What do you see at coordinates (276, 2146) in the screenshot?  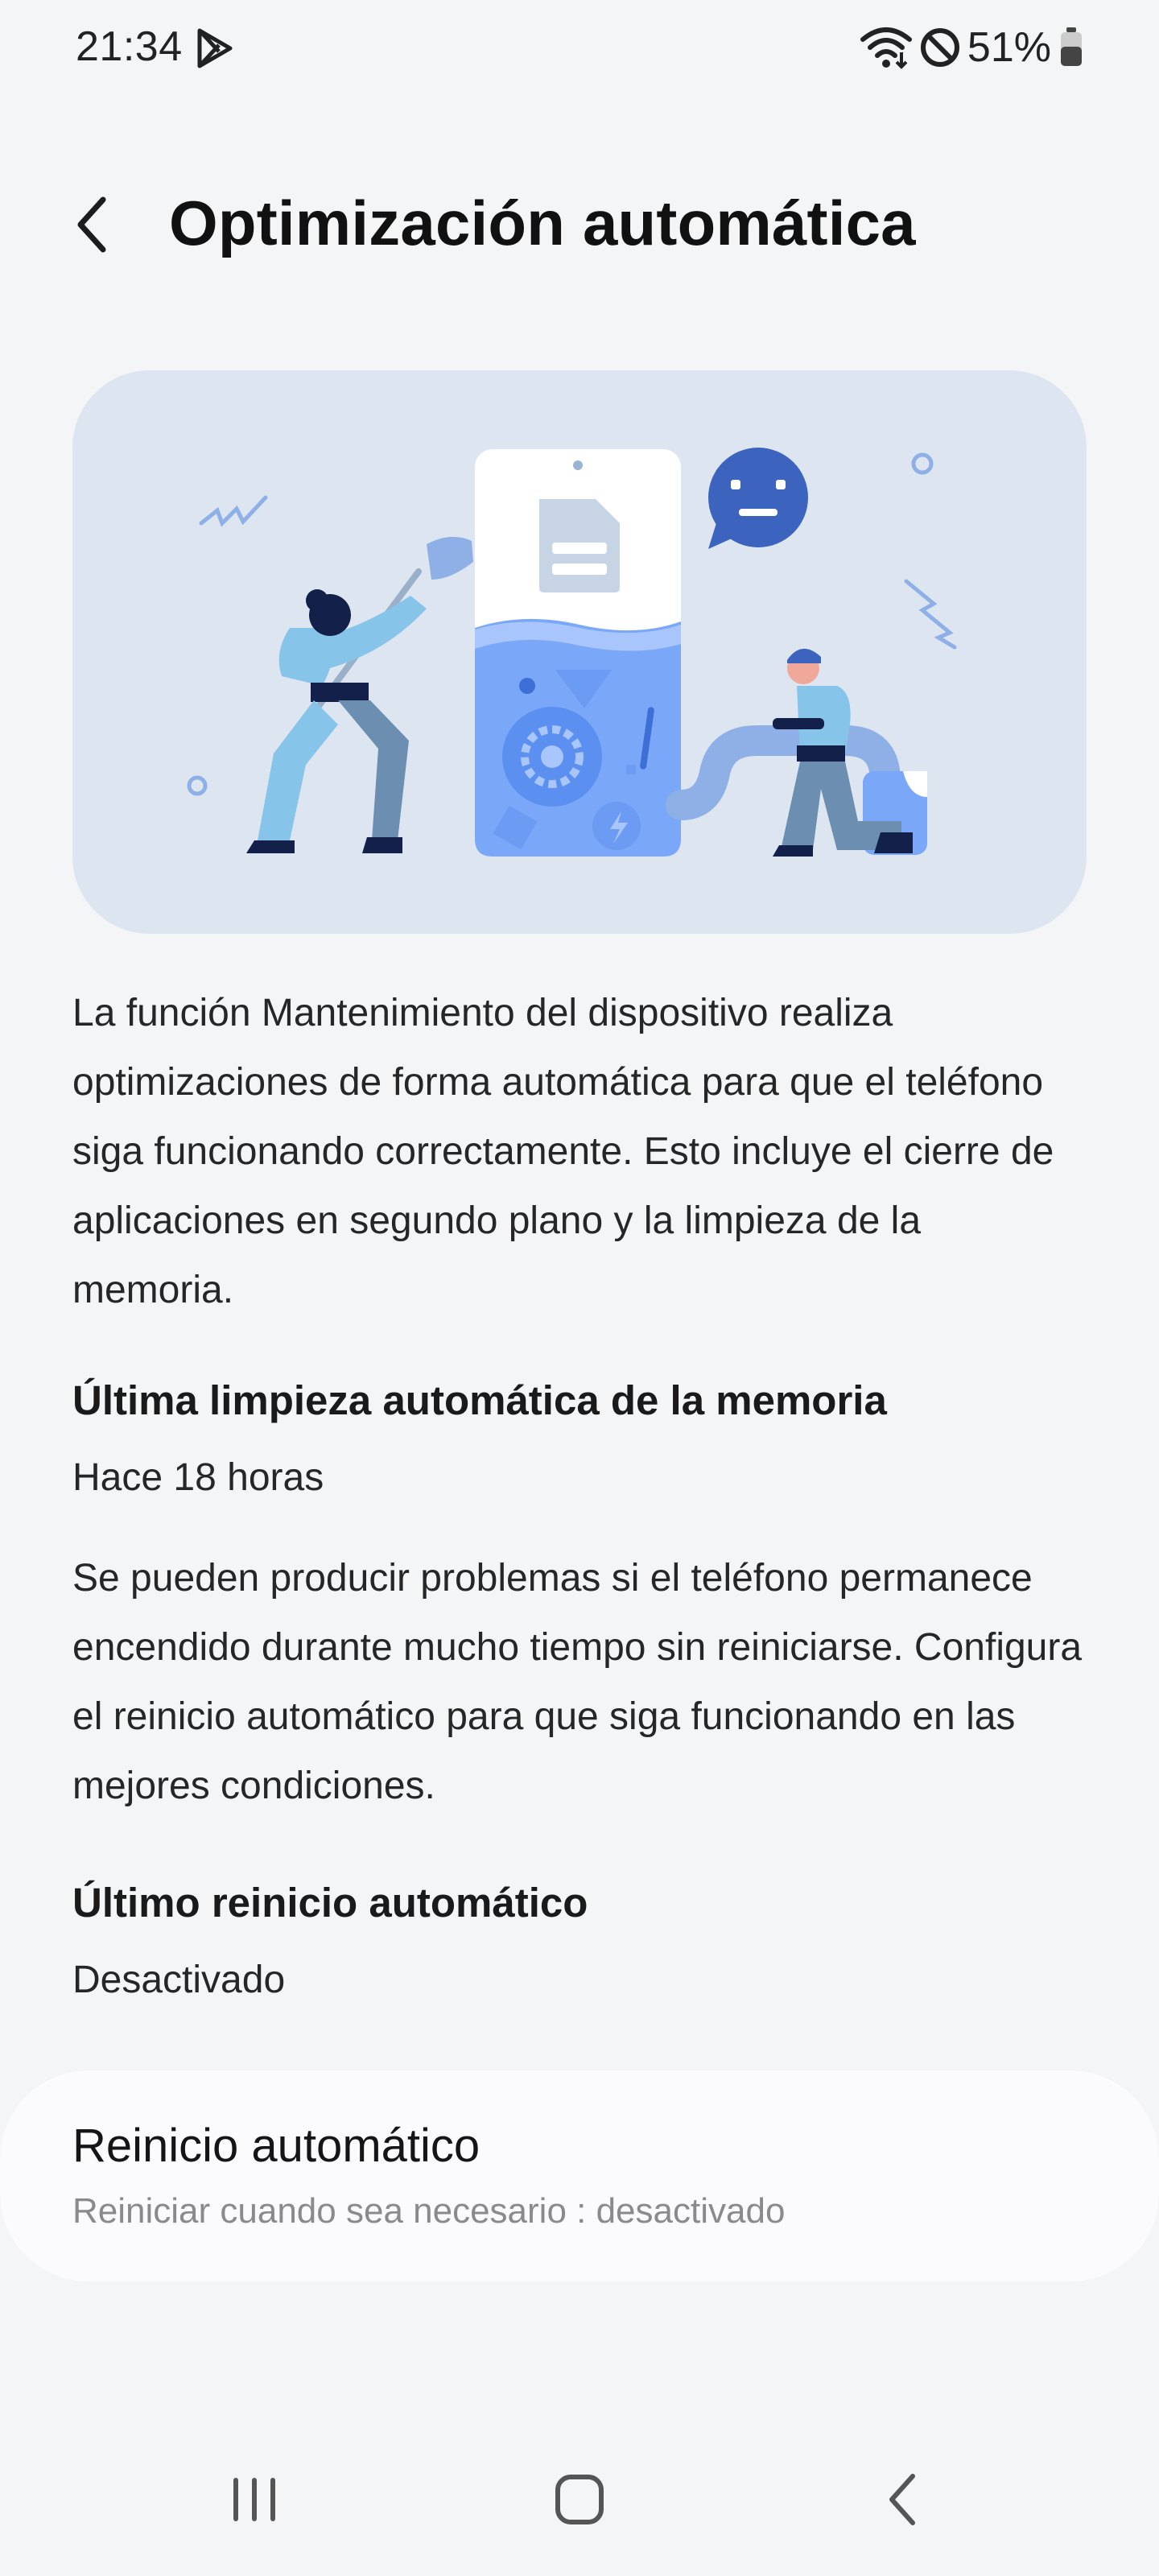 I see `auto-restart-title: Reinicio automático` at bounding box center [276, 2146].